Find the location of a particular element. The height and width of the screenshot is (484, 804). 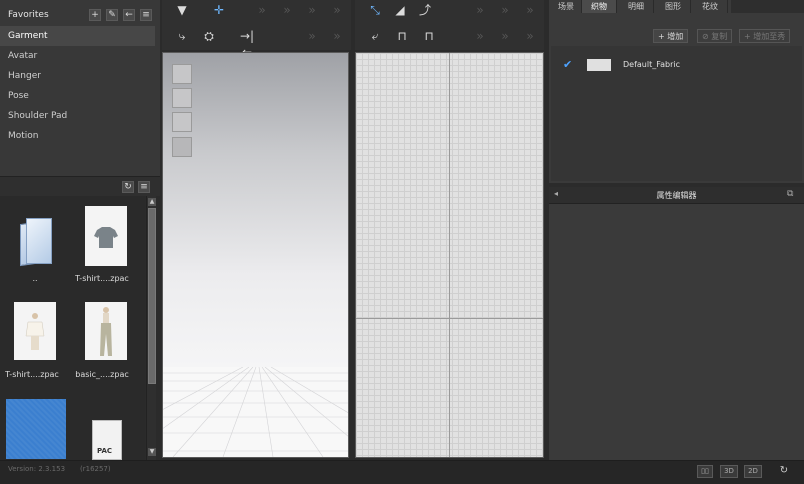

property-editor-title: 属性编辑器 is located at coordinates (676, 195).